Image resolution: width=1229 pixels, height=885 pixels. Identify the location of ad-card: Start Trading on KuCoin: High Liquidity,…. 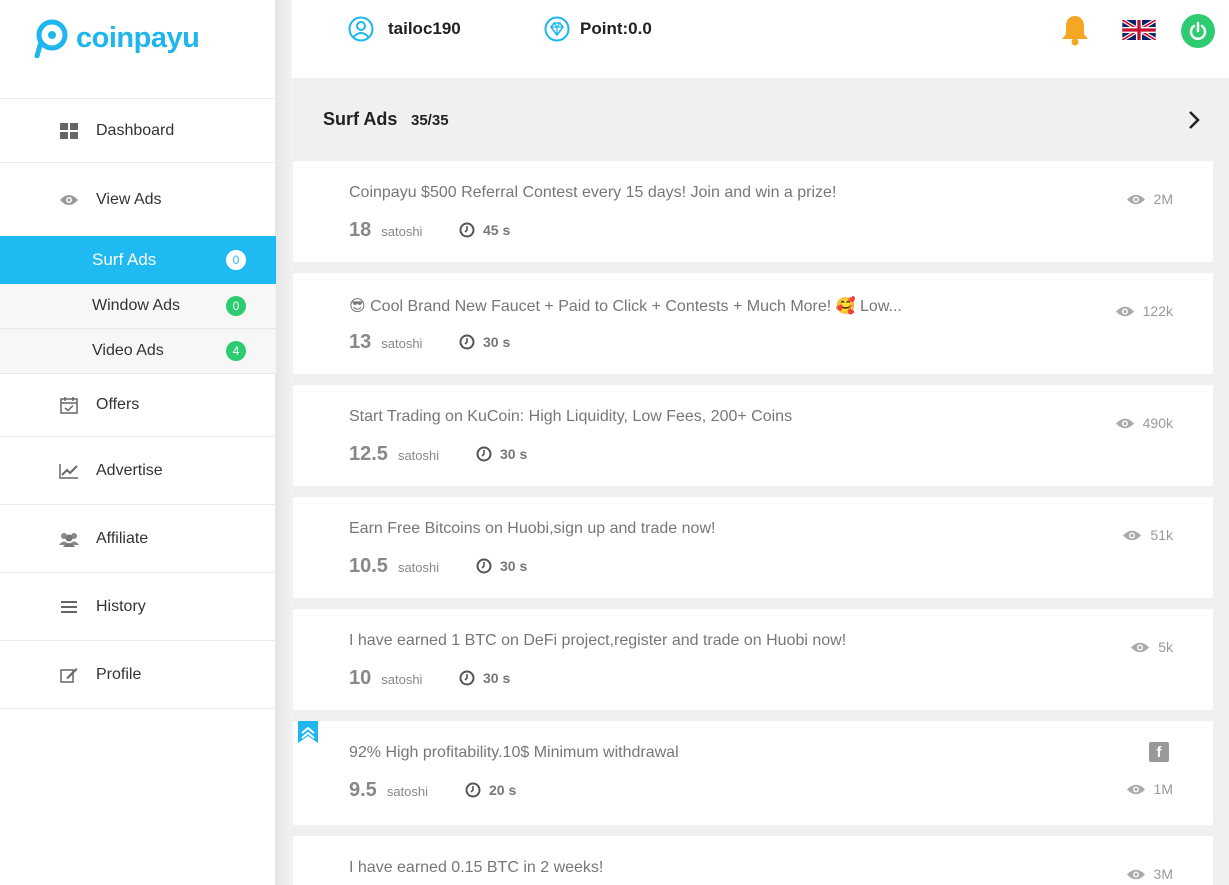
(753, 435).